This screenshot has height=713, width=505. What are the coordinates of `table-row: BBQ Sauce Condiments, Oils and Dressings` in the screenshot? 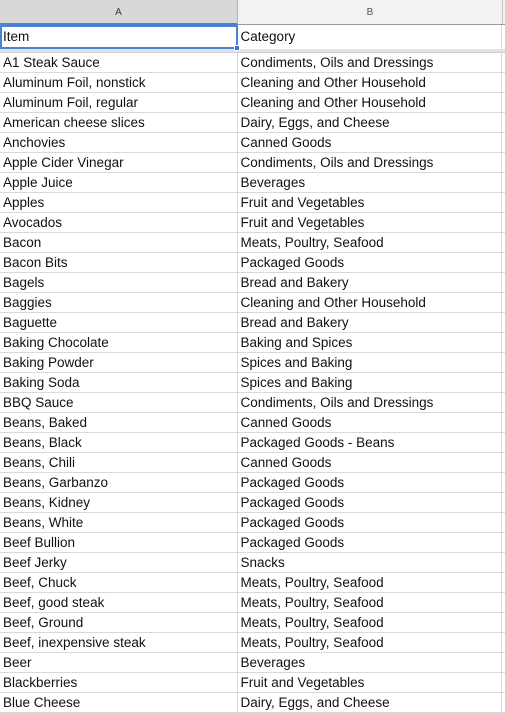 It's located at (252, 403).